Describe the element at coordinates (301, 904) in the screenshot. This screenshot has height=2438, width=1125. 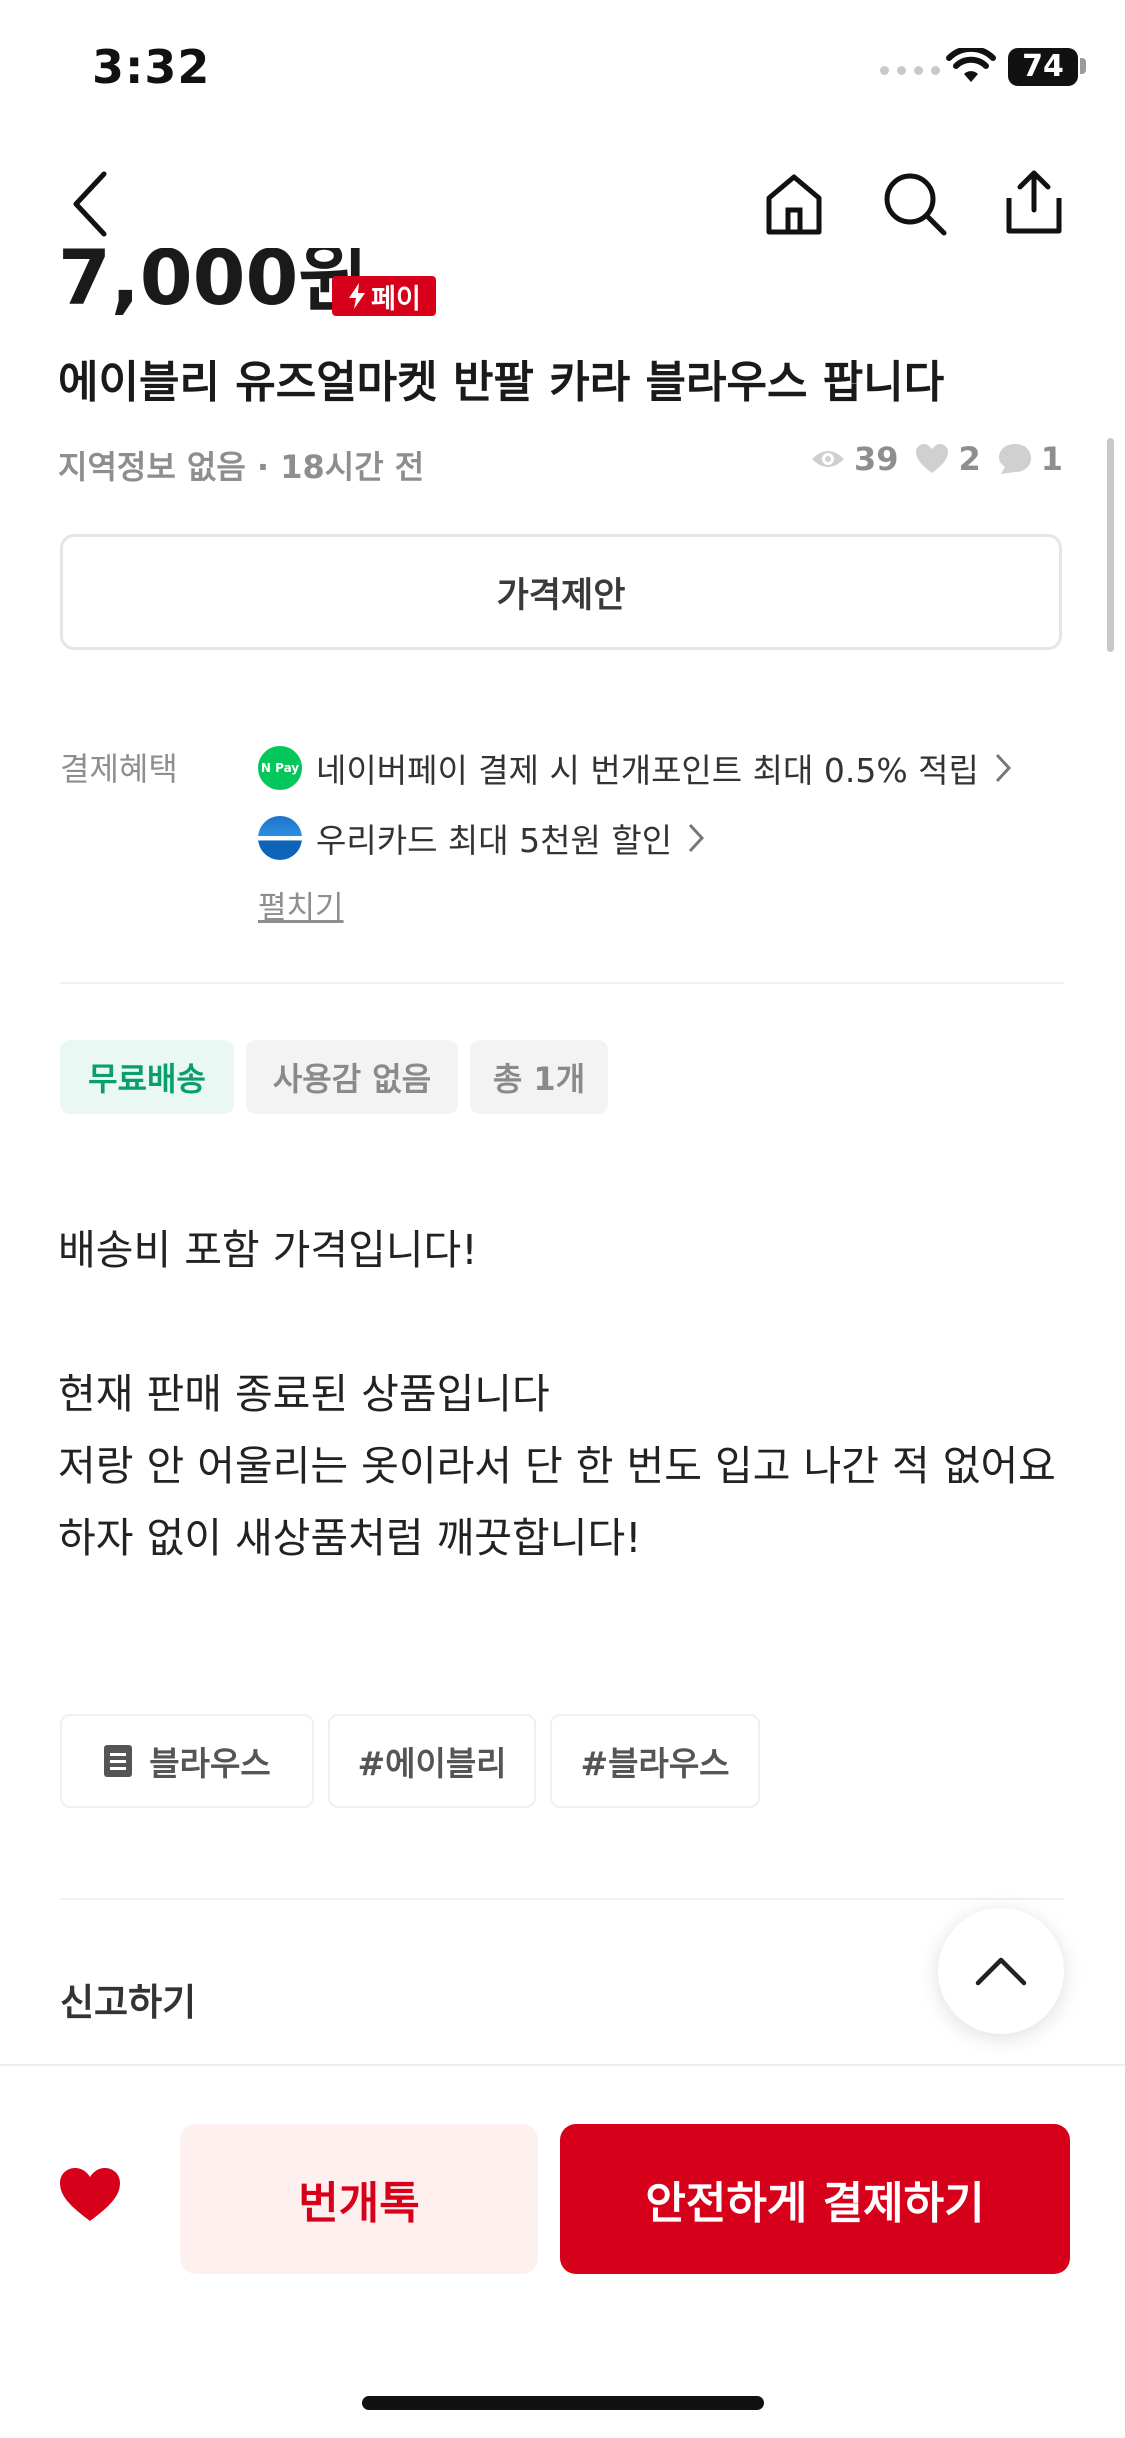
I see `expand-link: 펼치기` at that location.